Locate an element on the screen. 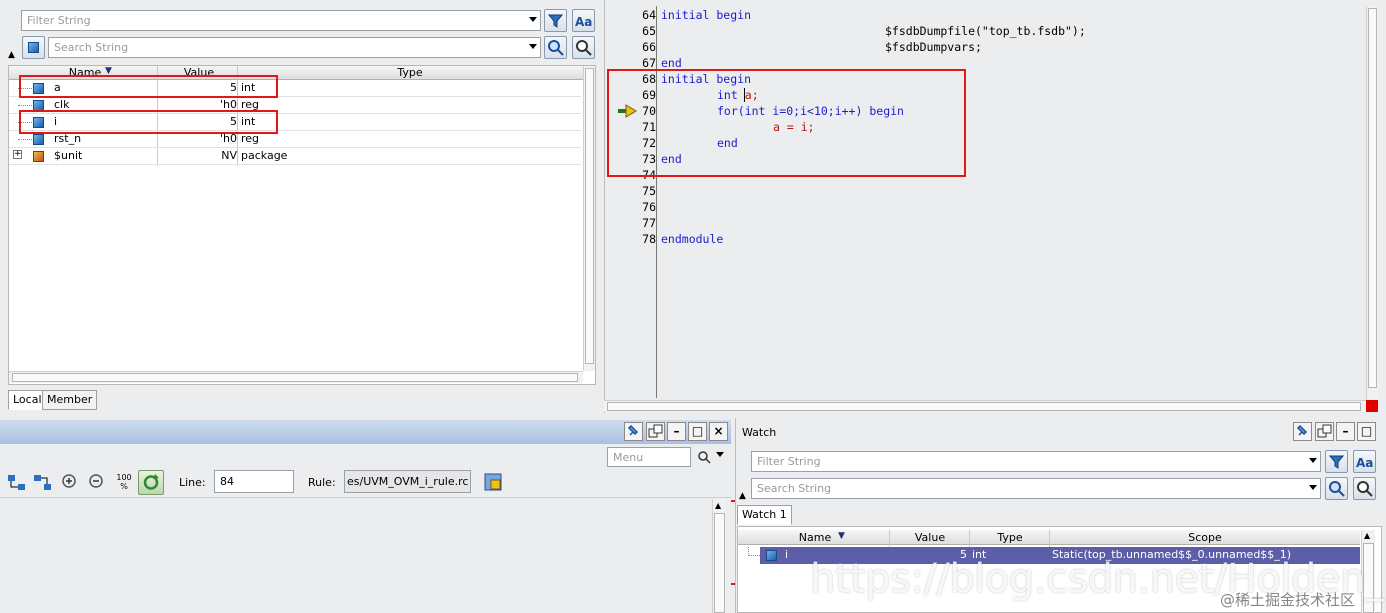 Image resolution: width=1386 pixels, height=613 pixels. scope-button is located at coordinates (33, 47).